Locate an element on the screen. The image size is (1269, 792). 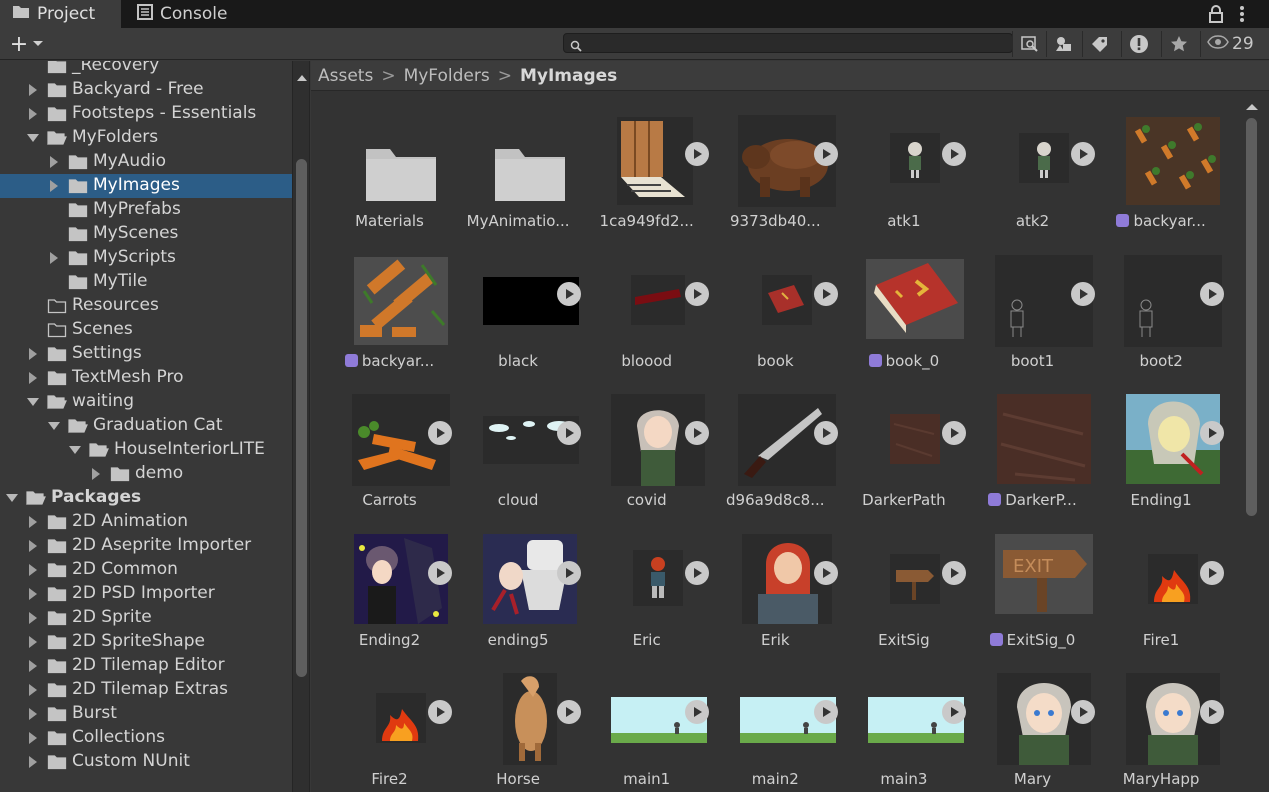
tree-item-mytile: MyTile is located at coordinates (146, 282).